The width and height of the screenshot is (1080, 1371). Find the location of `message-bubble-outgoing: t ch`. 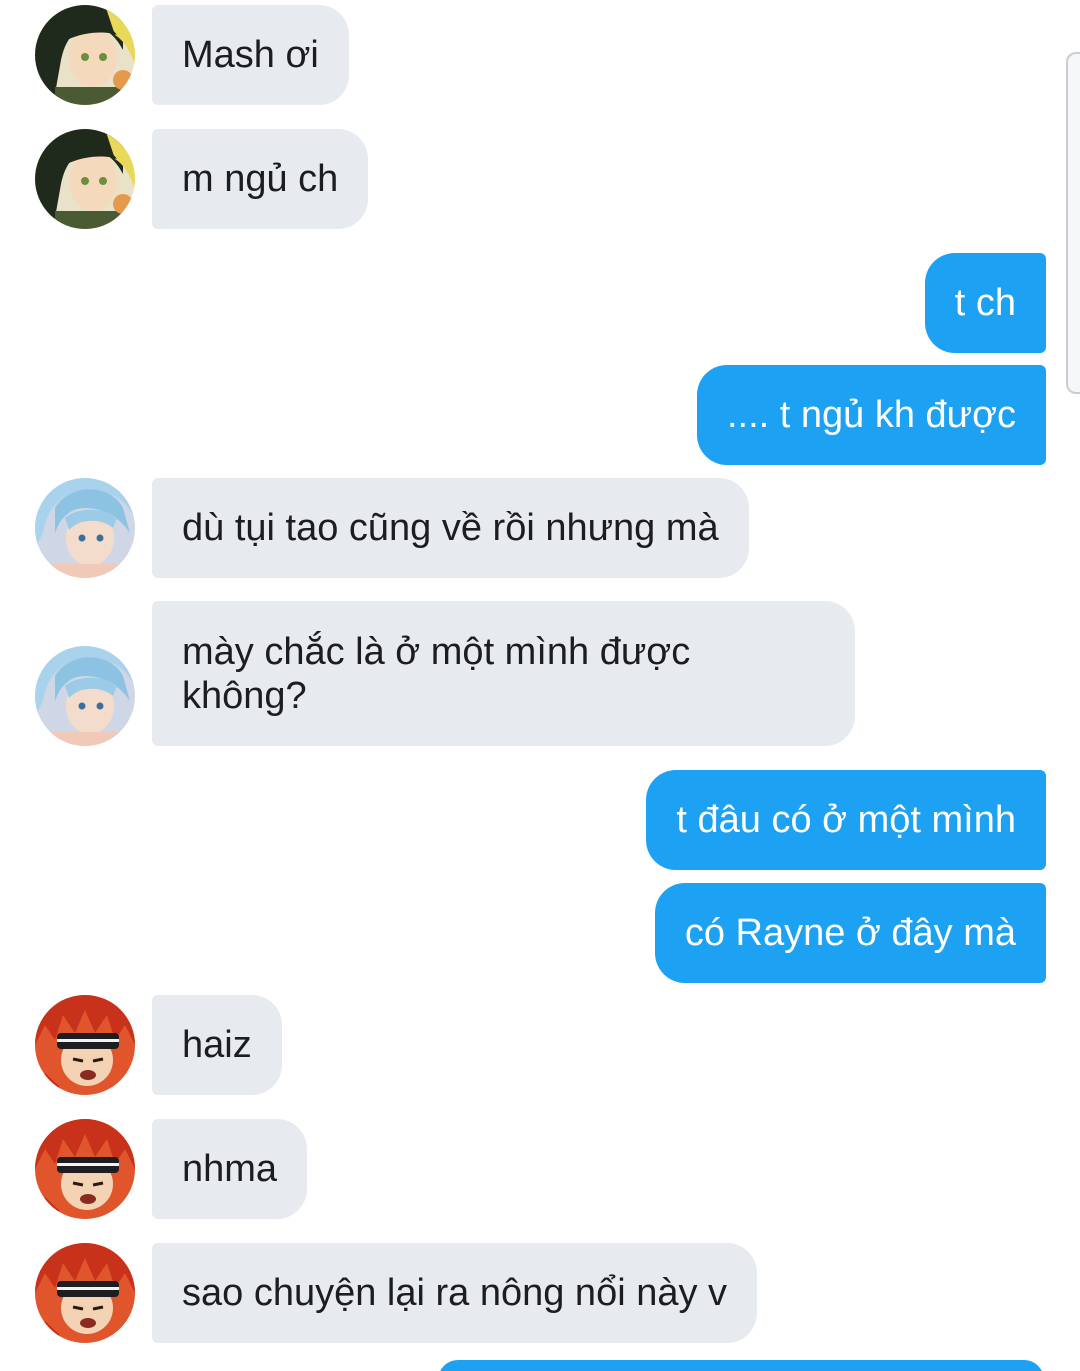

message-bubble-outgoing: t ch is located at coordinates (985, 303).